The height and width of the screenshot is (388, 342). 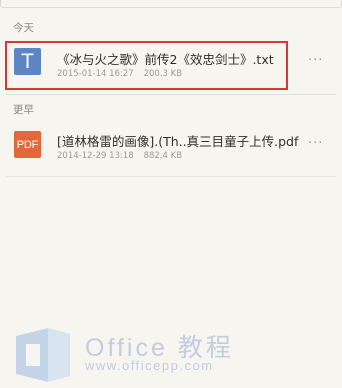 What do you see at coordinates (163, 74) in the screenshot?
I see `file-size: 200.3 KB` at bounding box center [163, 74].